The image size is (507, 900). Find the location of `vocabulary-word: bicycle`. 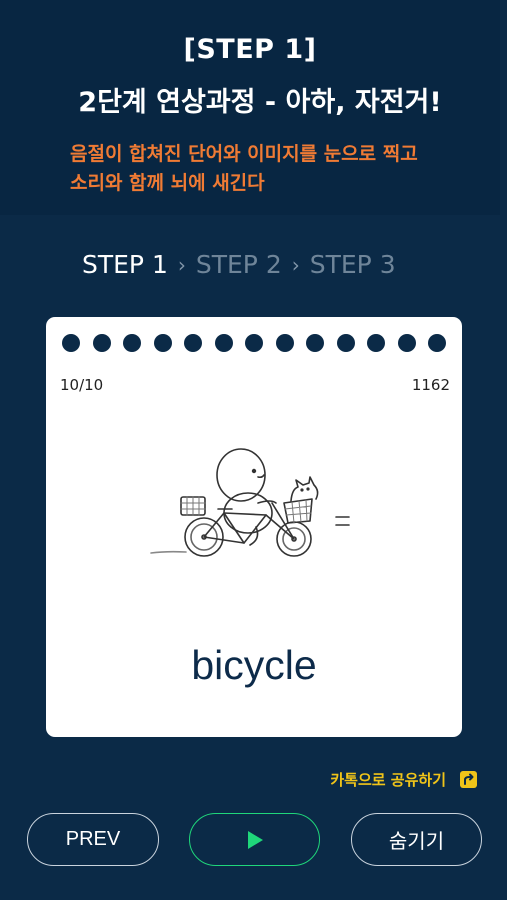

vocabulary-word: bicycle is located at coordinates (254, 665).